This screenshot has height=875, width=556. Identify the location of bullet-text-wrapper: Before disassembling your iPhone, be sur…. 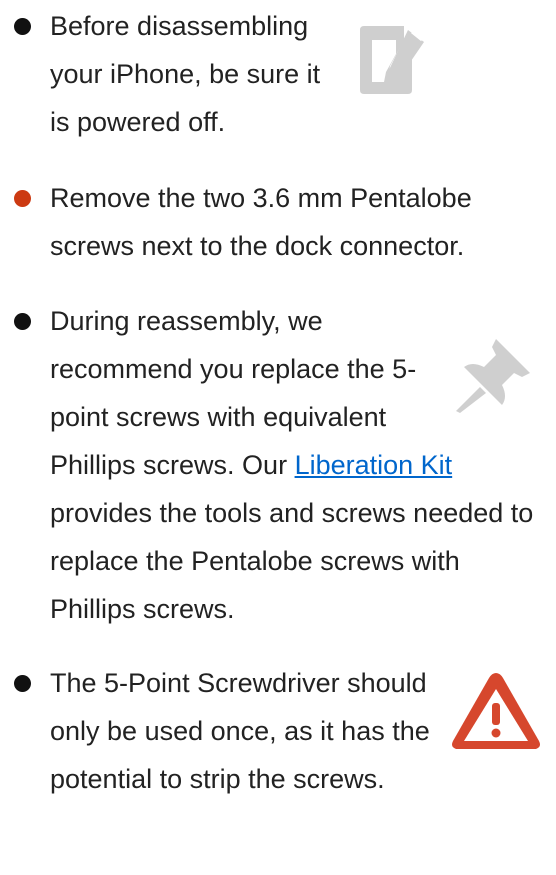
(245, 74).